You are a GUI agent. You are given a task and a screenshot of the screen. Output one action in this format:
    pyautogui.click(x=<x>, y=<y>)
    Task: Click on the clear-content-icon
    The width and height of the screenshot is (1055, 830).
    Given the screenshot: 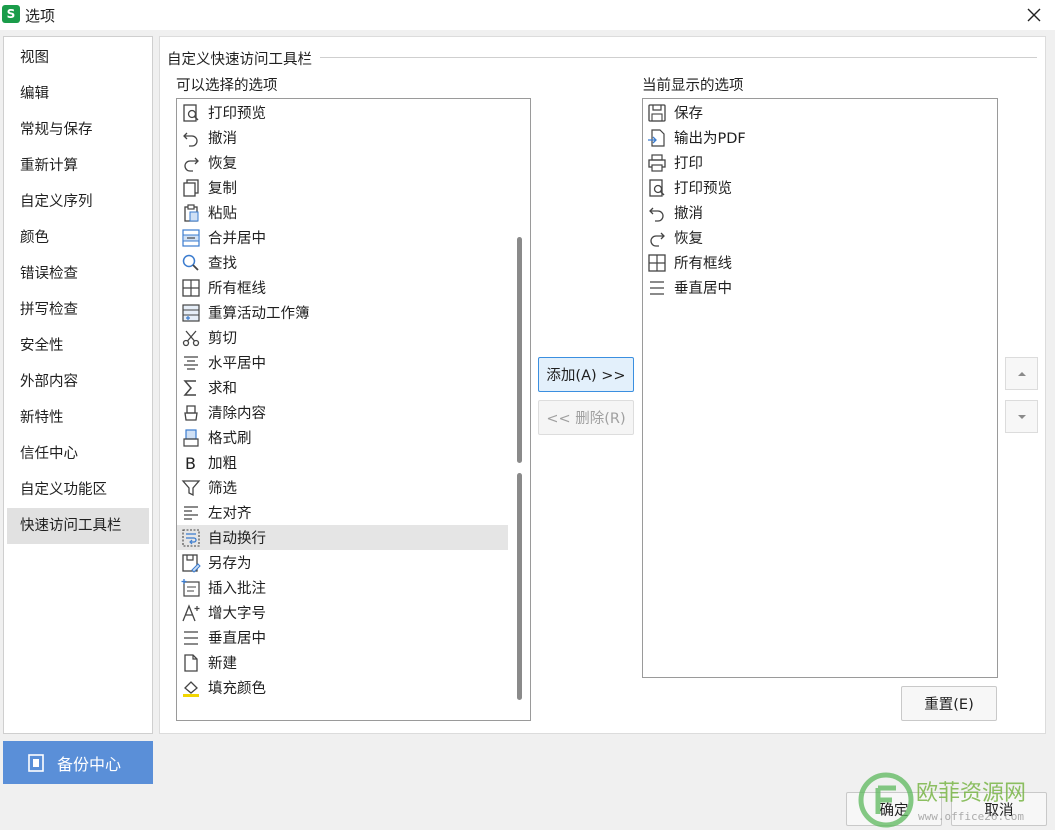 What is the action you would take?
    pyautogui.click(x=191, y=412)
    